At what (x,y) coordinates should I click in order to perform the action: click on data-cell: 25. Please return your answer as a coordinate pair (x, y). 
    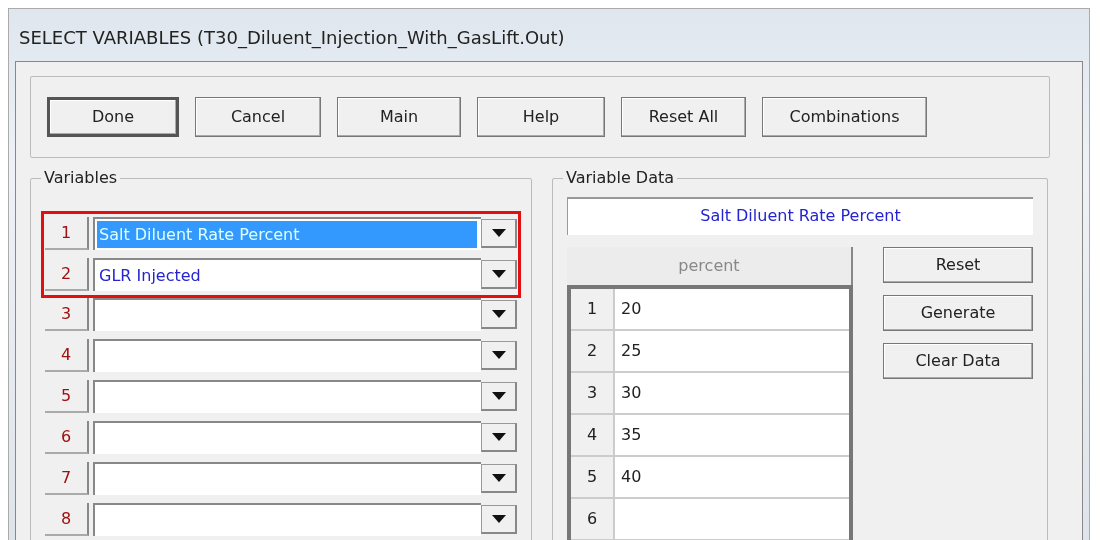
    Looking at the image, I should click on (732, 351).